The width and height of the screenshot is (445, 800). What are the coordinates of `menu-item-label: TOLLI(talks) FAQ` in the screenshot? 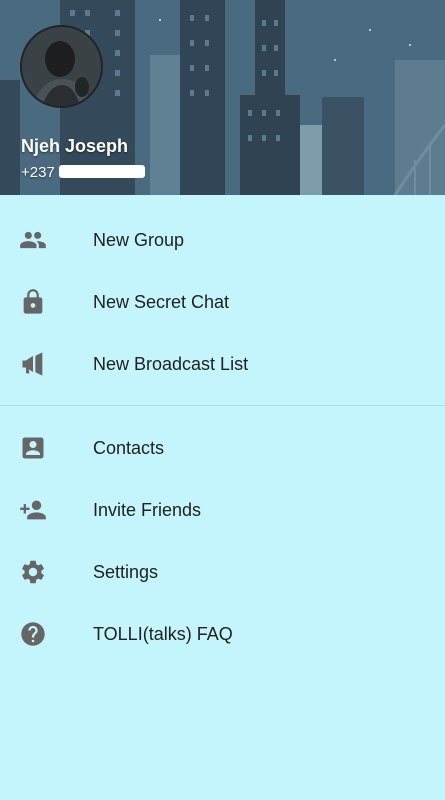 It's located at (163, 633).